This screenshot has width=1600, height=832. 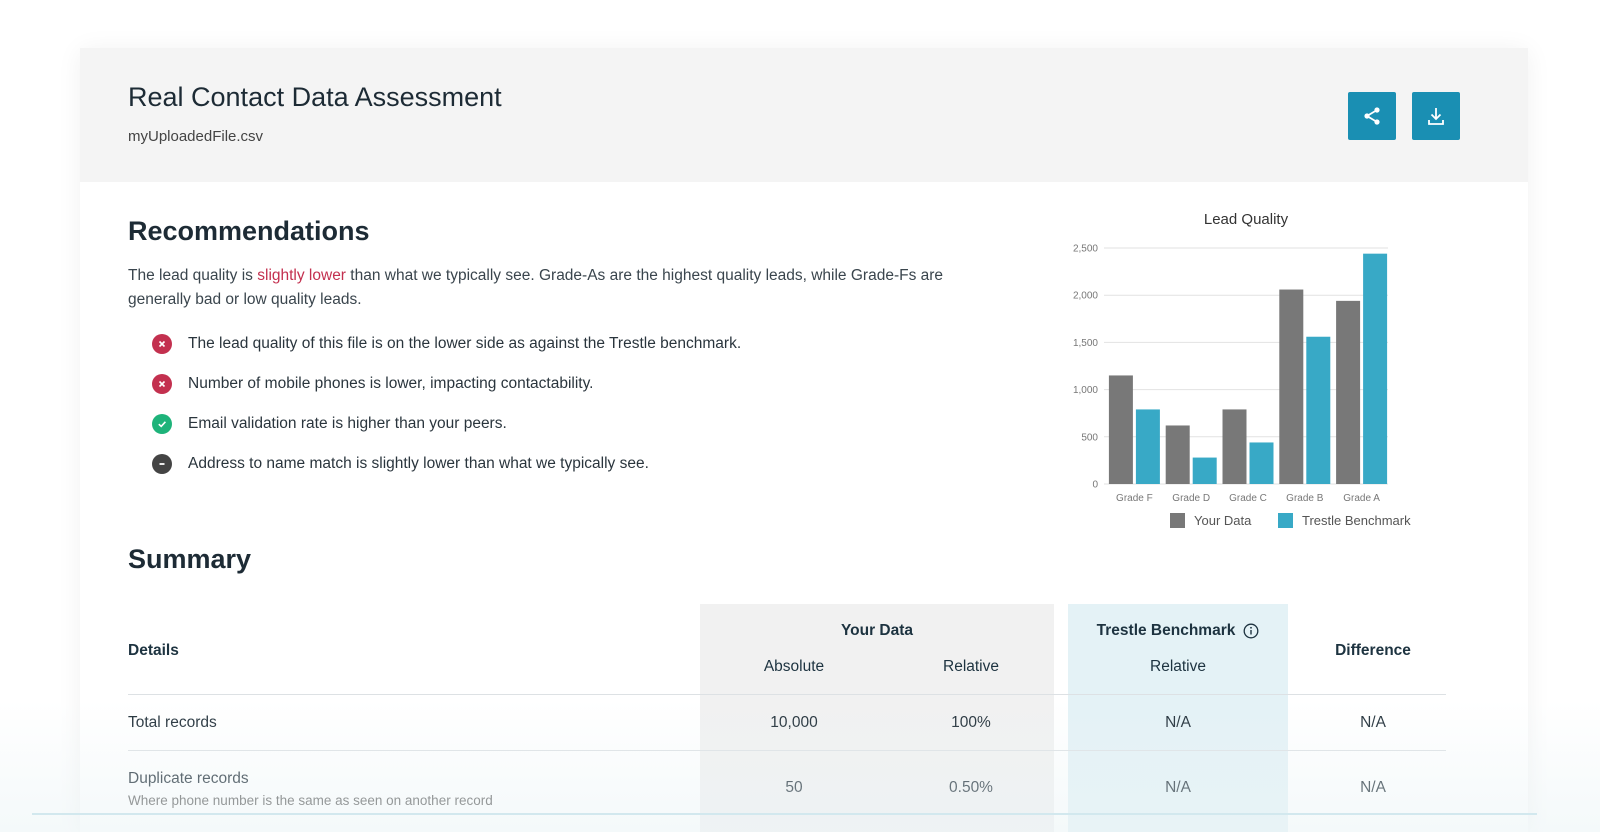 What do you see at coordinates (1178, 666) in the screenshot?
I see `benchmark-relative-header: Relative` at bounding box center [1178, 666].